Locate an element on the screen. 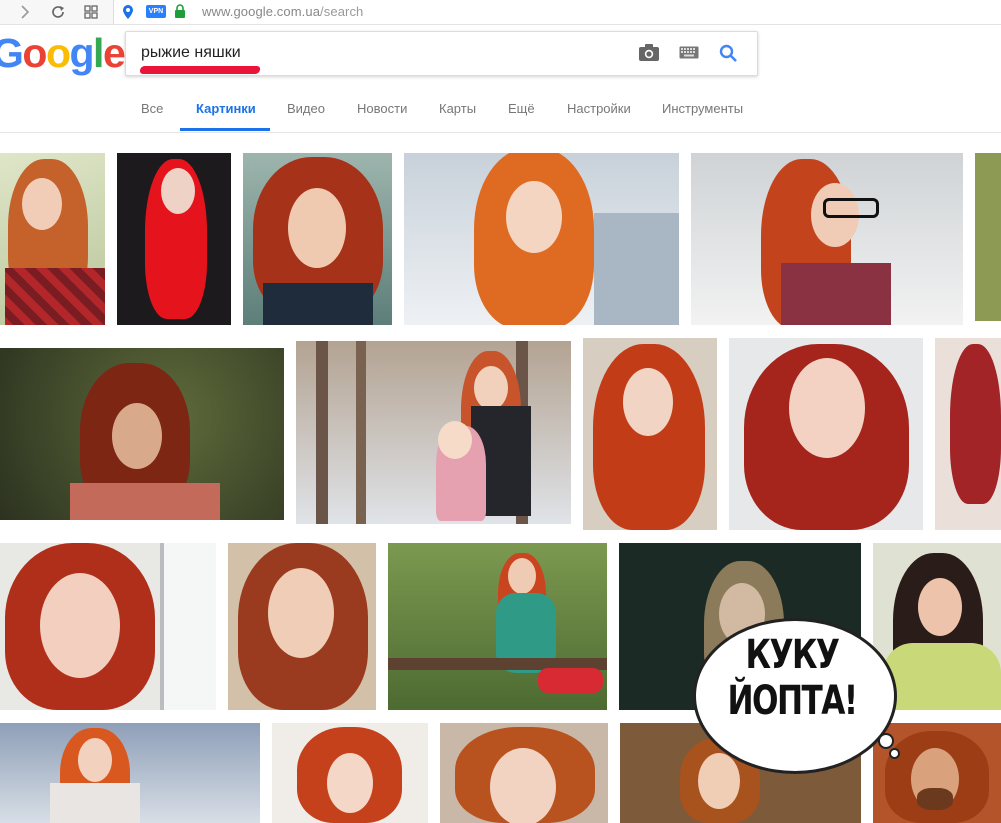 The image size is (1001, 823). vpn-badge: VPN is located at coordinates (156, 11).